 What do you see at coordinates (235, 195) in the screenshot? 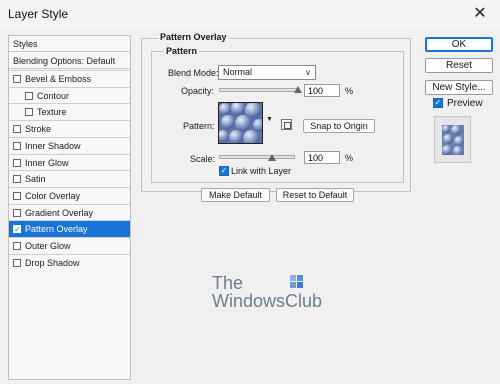
I see `make-default-button: Make Default` at bounding box center [235, 195].